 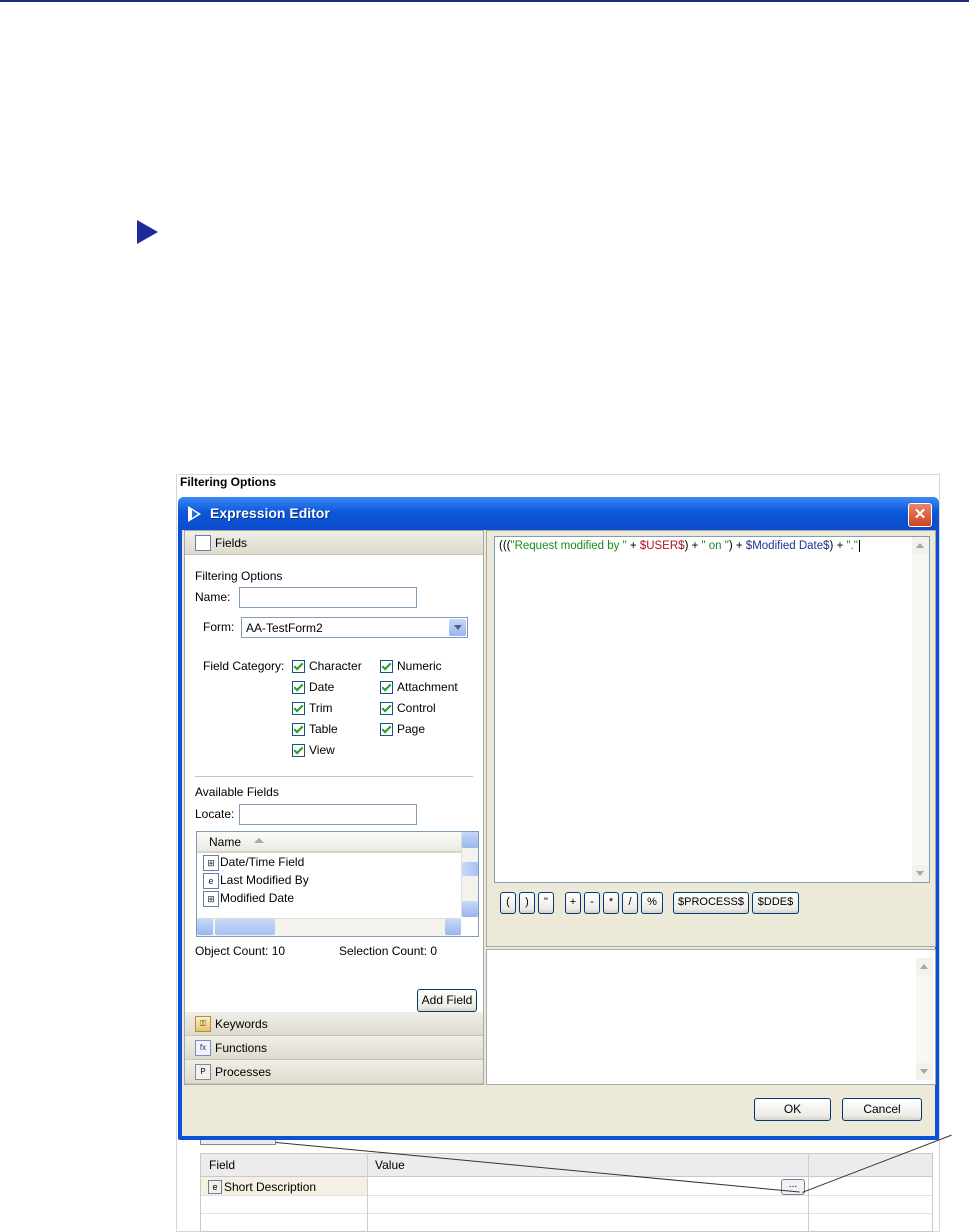 I want to click on checkbox-numeric, so click(x=386, y=666).